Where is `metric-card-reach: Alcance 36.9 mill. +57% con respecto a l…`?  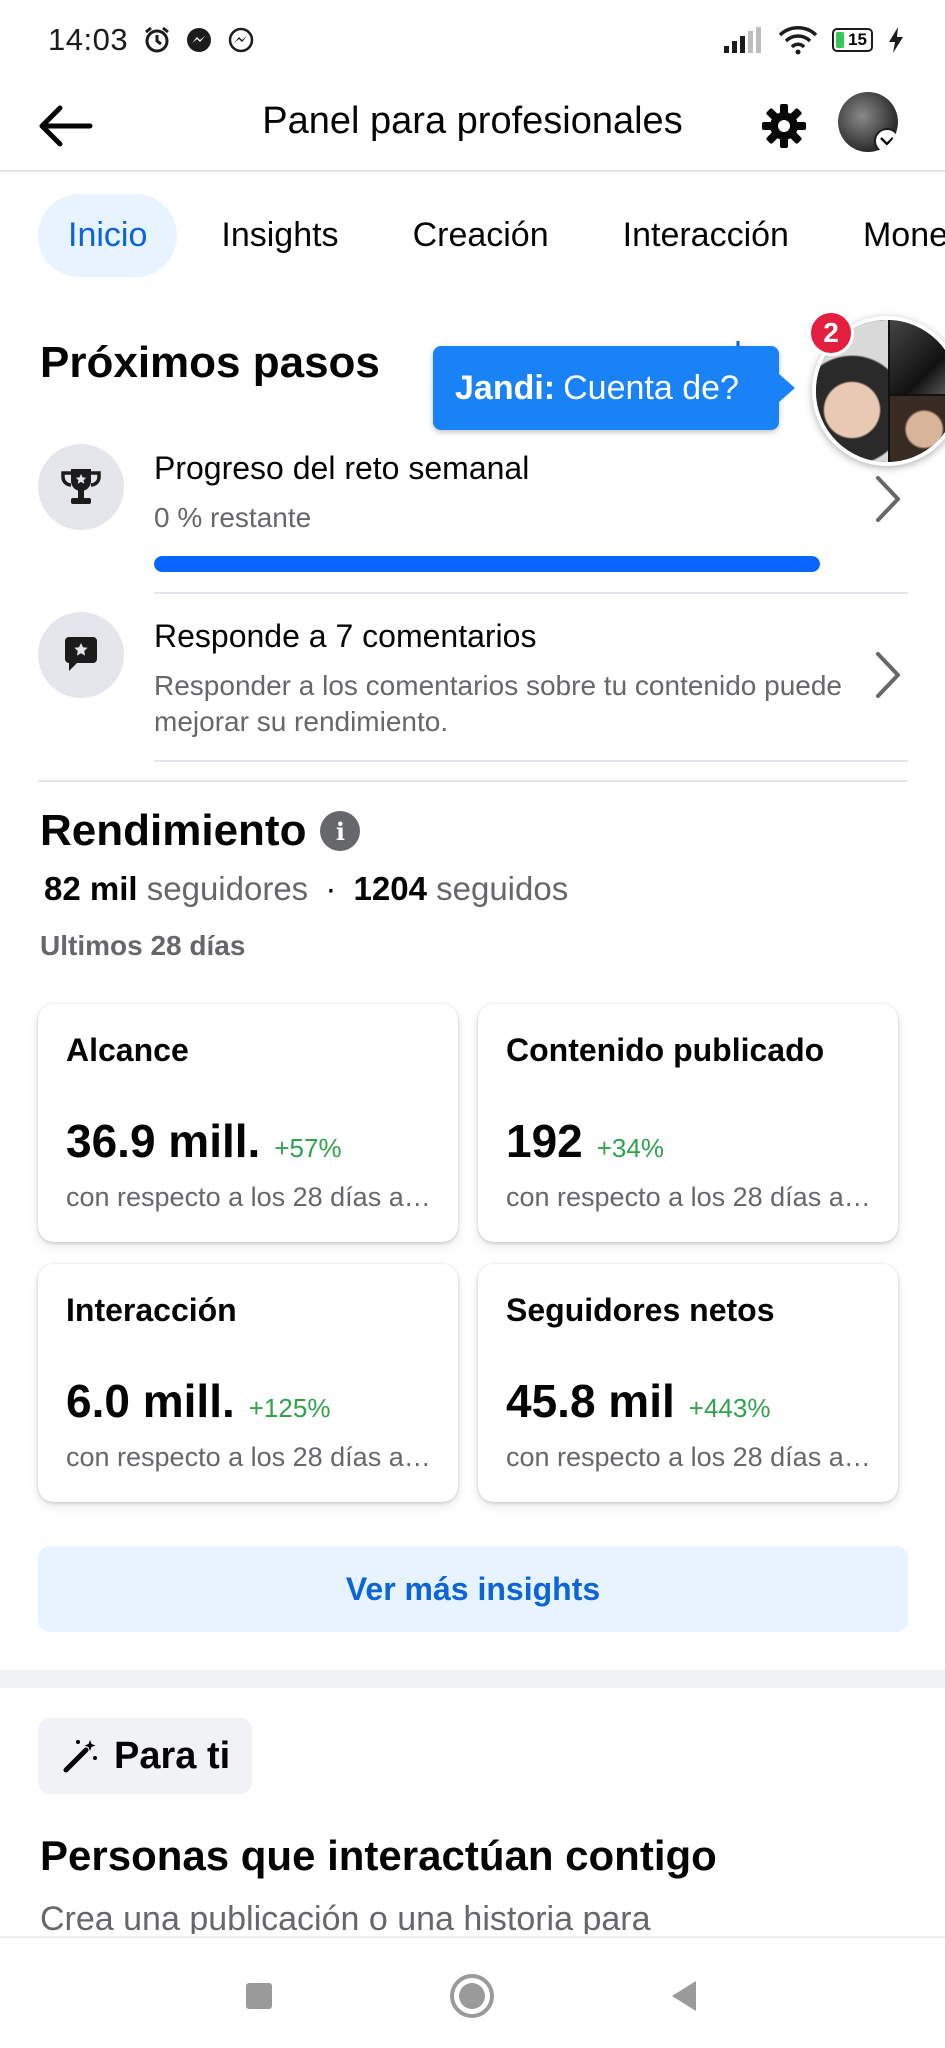
metric-card-reach: Alcance 36.9 mill. +57% con respecto a l… is located at coordinates (248, 1123).